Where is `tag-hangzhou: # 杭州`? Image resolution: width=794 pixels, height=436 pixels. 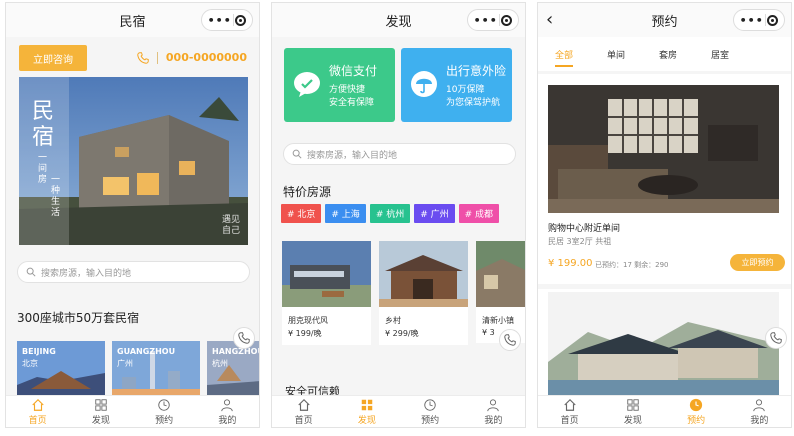
tag-hangzhou: # 杭州 is located at coordinates (390, 213).